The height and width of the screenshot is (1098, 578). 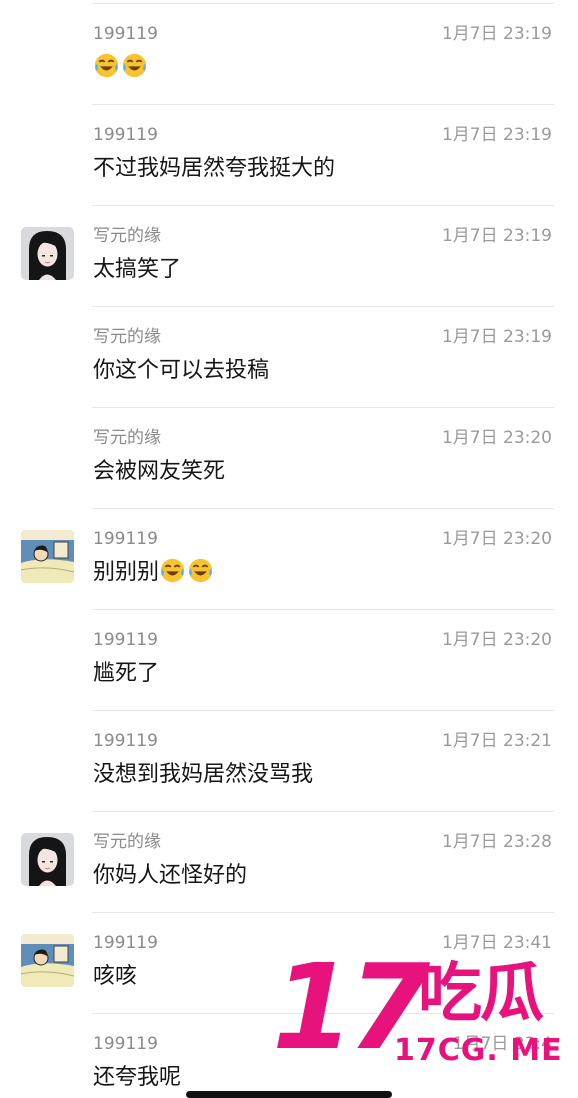 What do you see at coordinates (496, 741) in the screenshot?
I see `message-time: 1月7日 23:21` at bounding box center [496, 741].